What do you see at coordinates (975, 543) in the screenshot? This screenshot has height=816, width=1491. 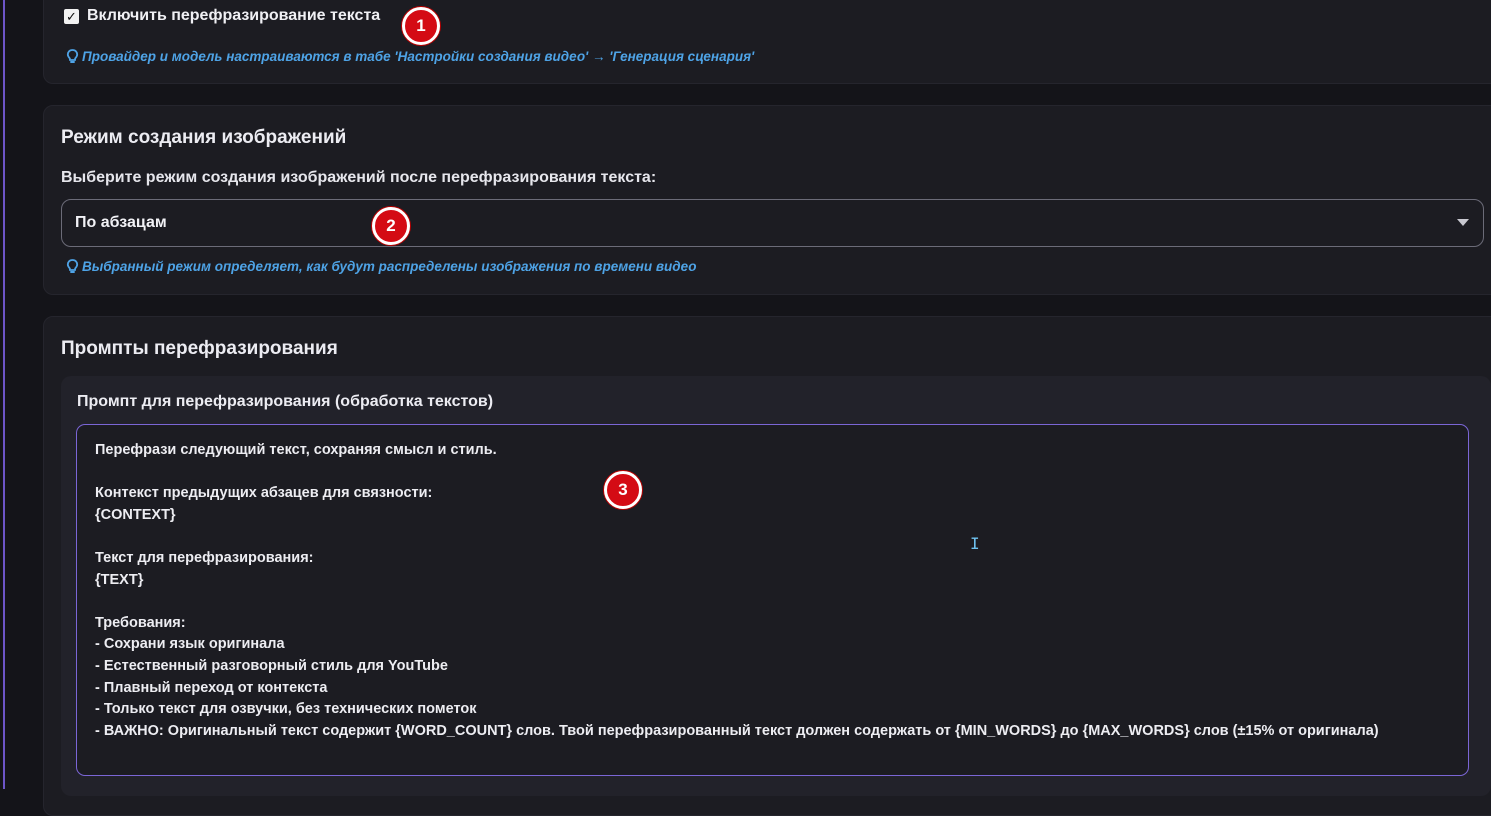 I see `text-cursor-icon: I` at bounding box center [975, 543].